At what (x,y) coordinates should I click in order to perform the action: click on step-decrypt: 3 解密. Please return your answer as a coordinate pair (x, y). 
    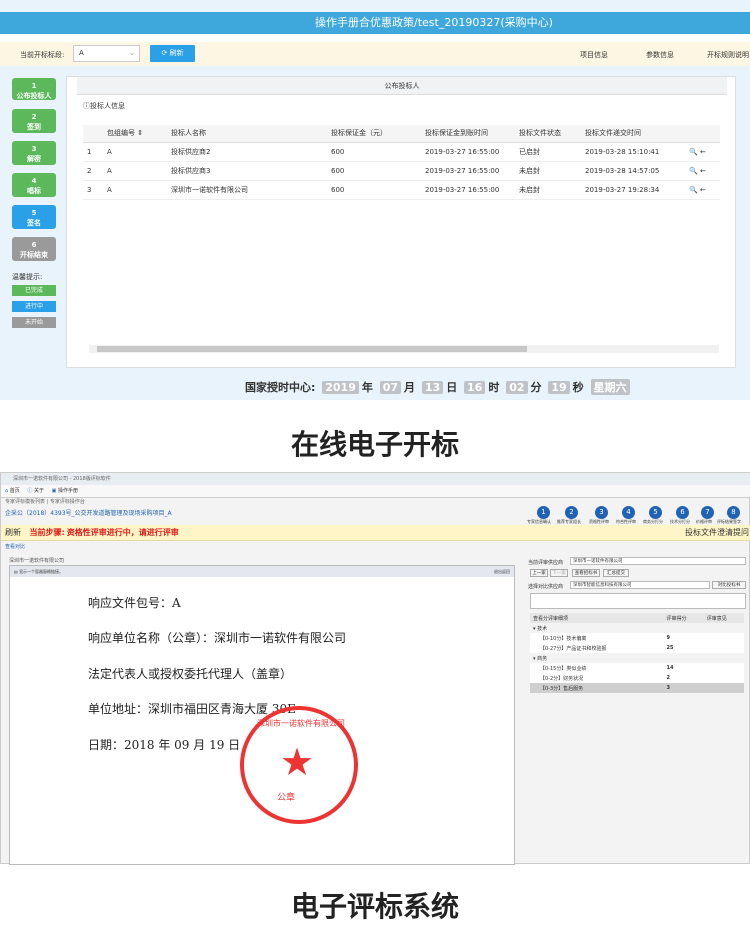
    Looking at the image, I should click on (34, 153).